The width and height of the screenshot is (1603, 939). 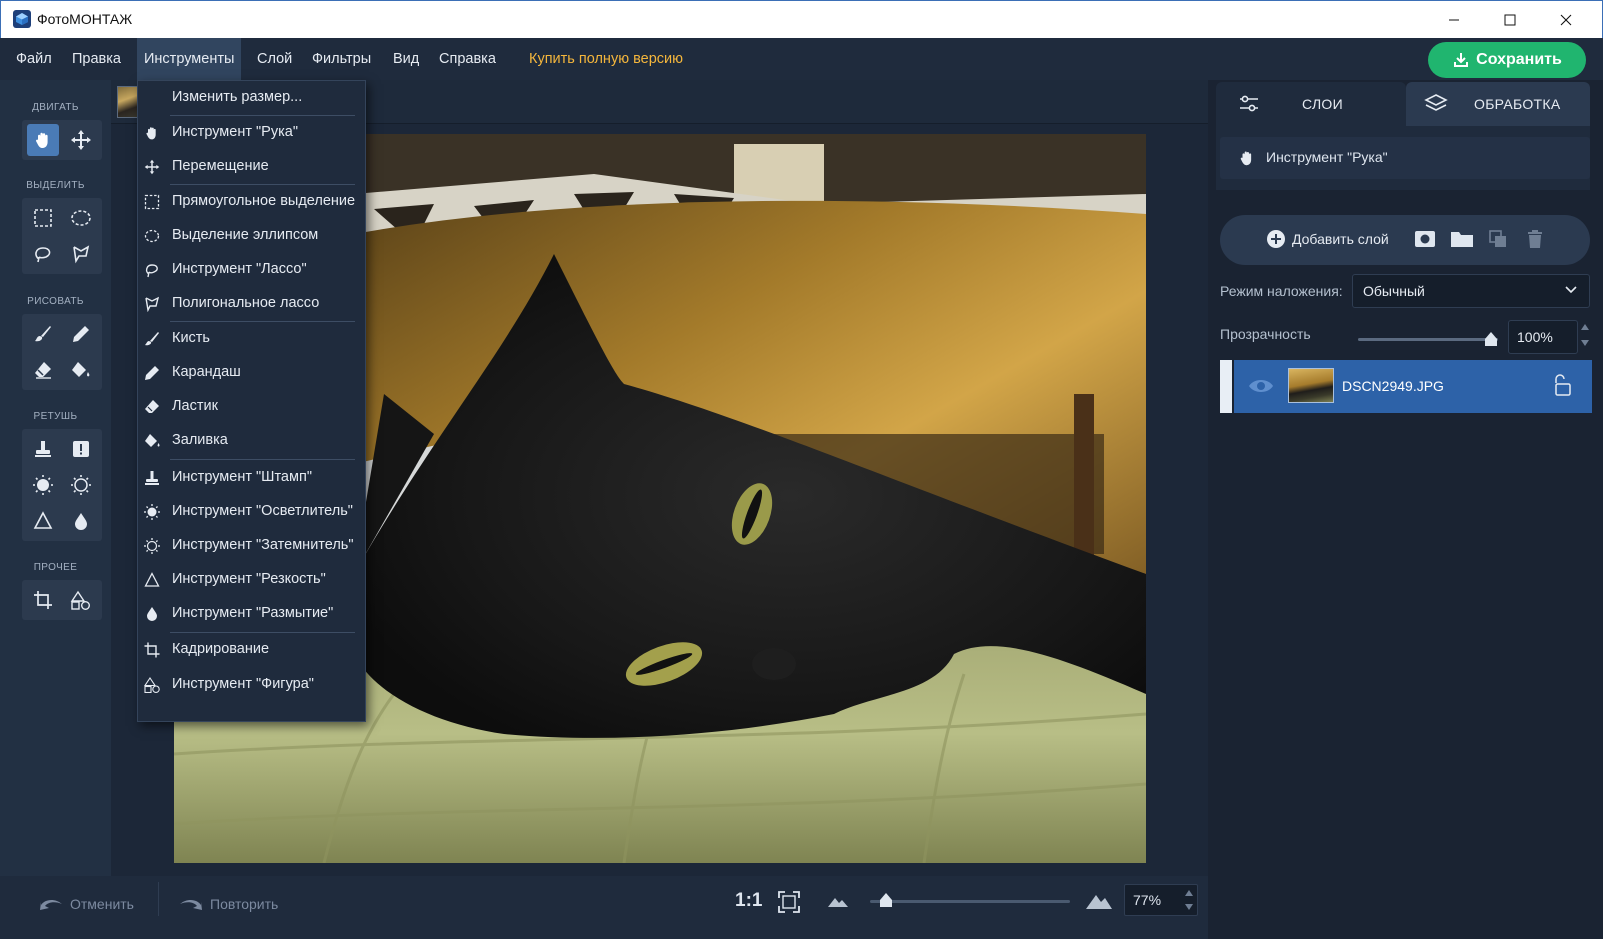 I want to click on layer-actions-bar: Добавить слой, so click(x=1405, y=240).